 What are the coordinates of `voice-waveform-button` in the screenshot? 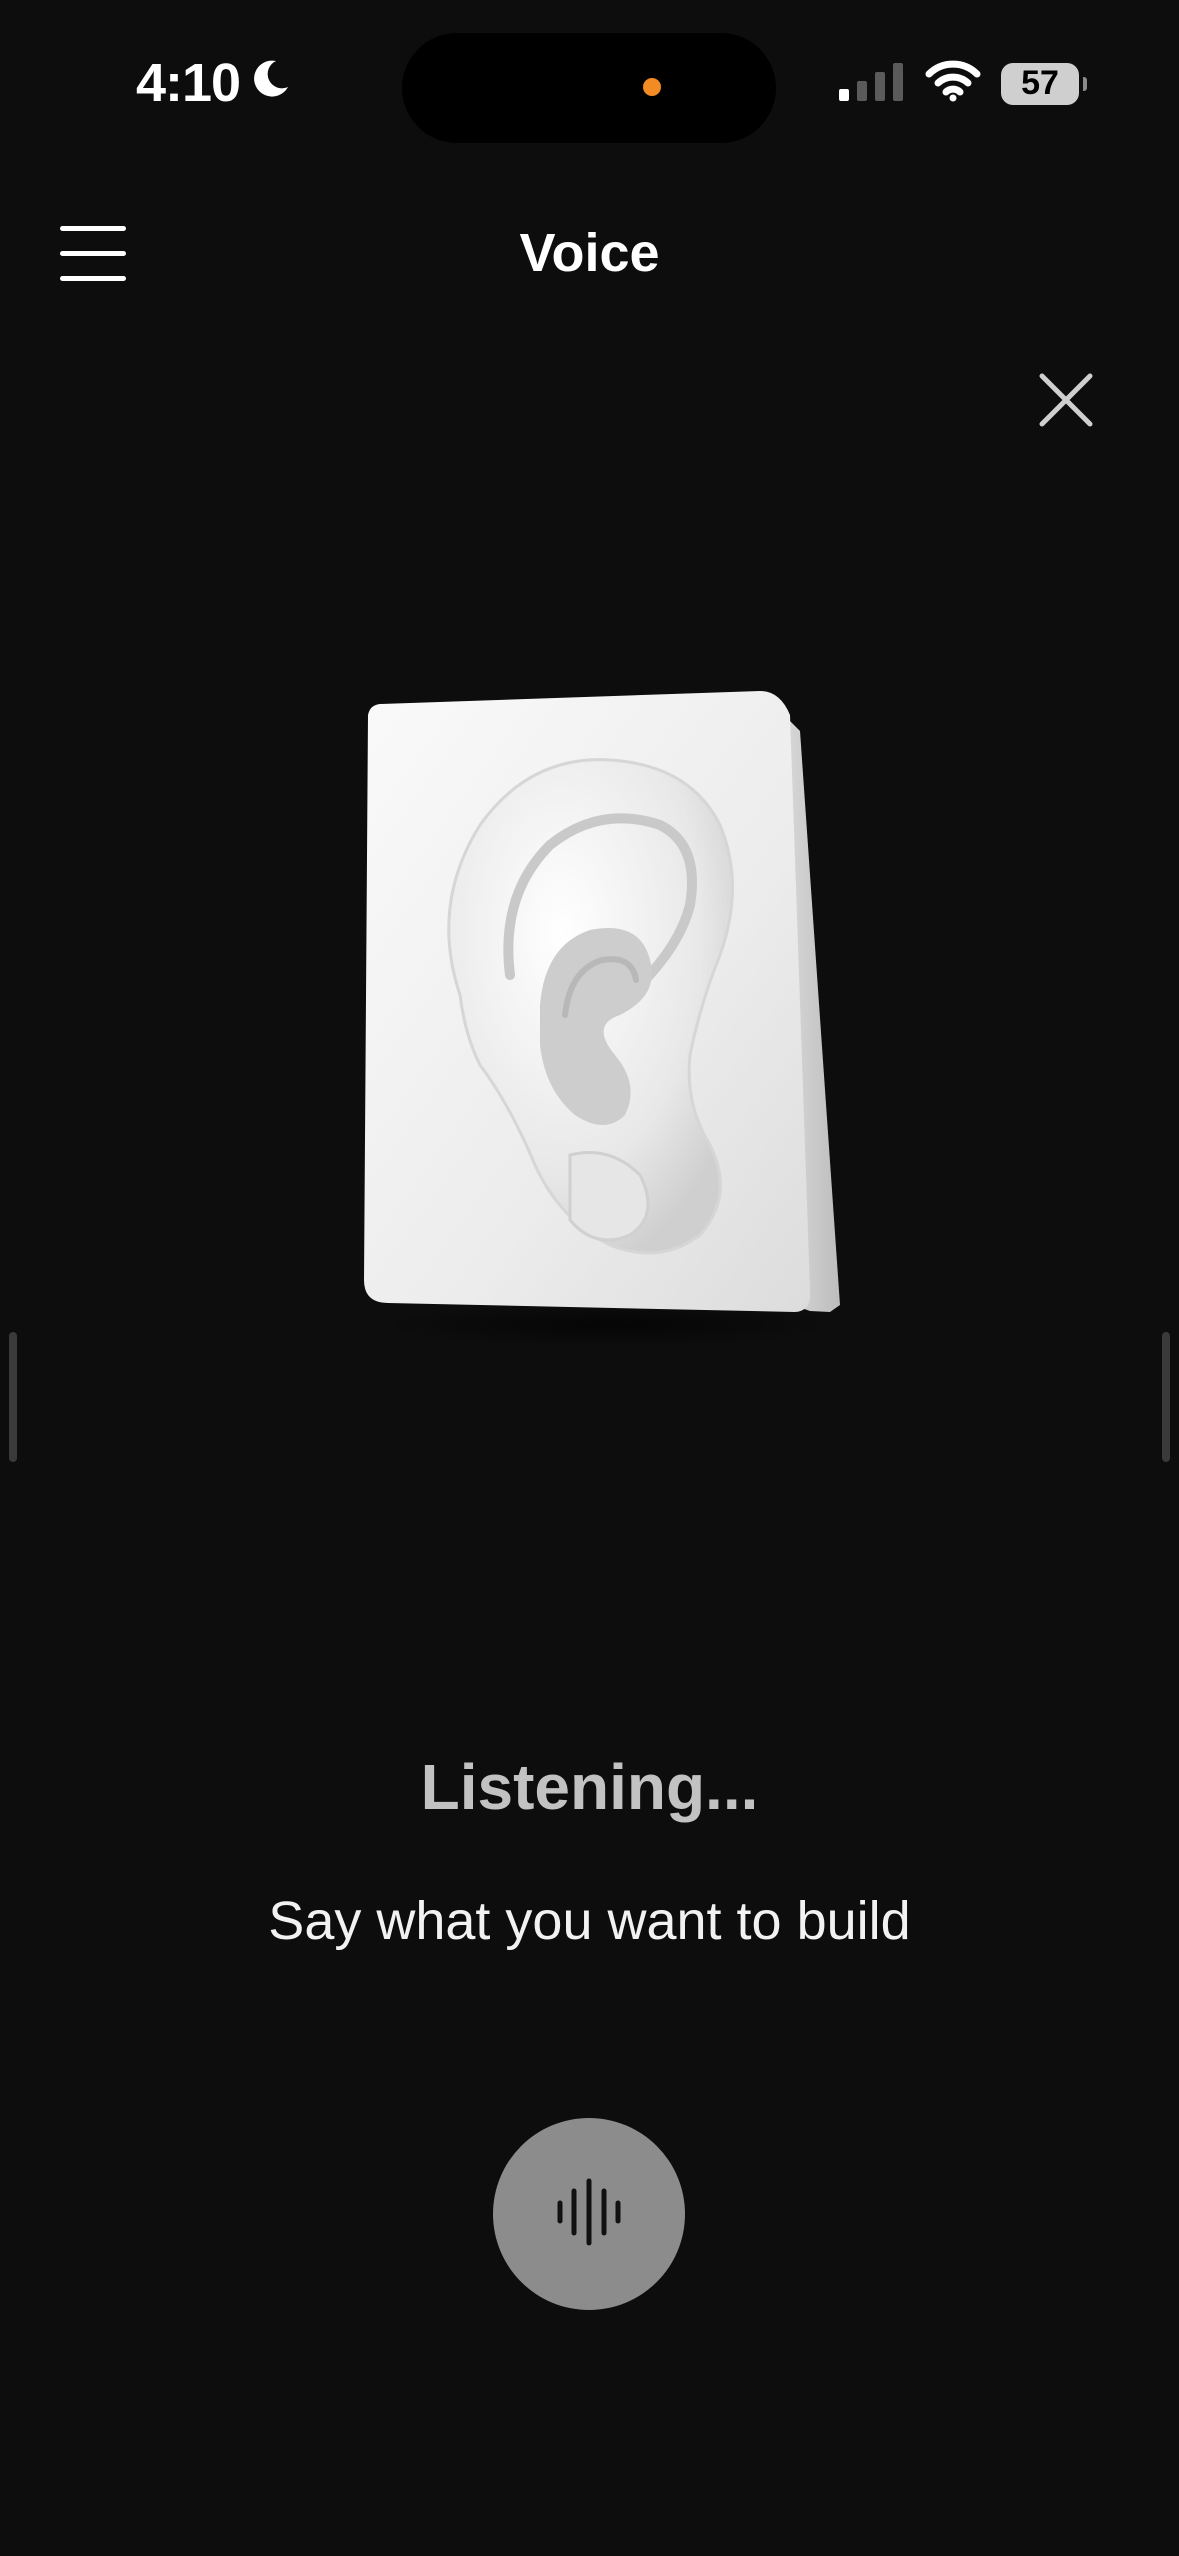 It's located at (589, 2214).